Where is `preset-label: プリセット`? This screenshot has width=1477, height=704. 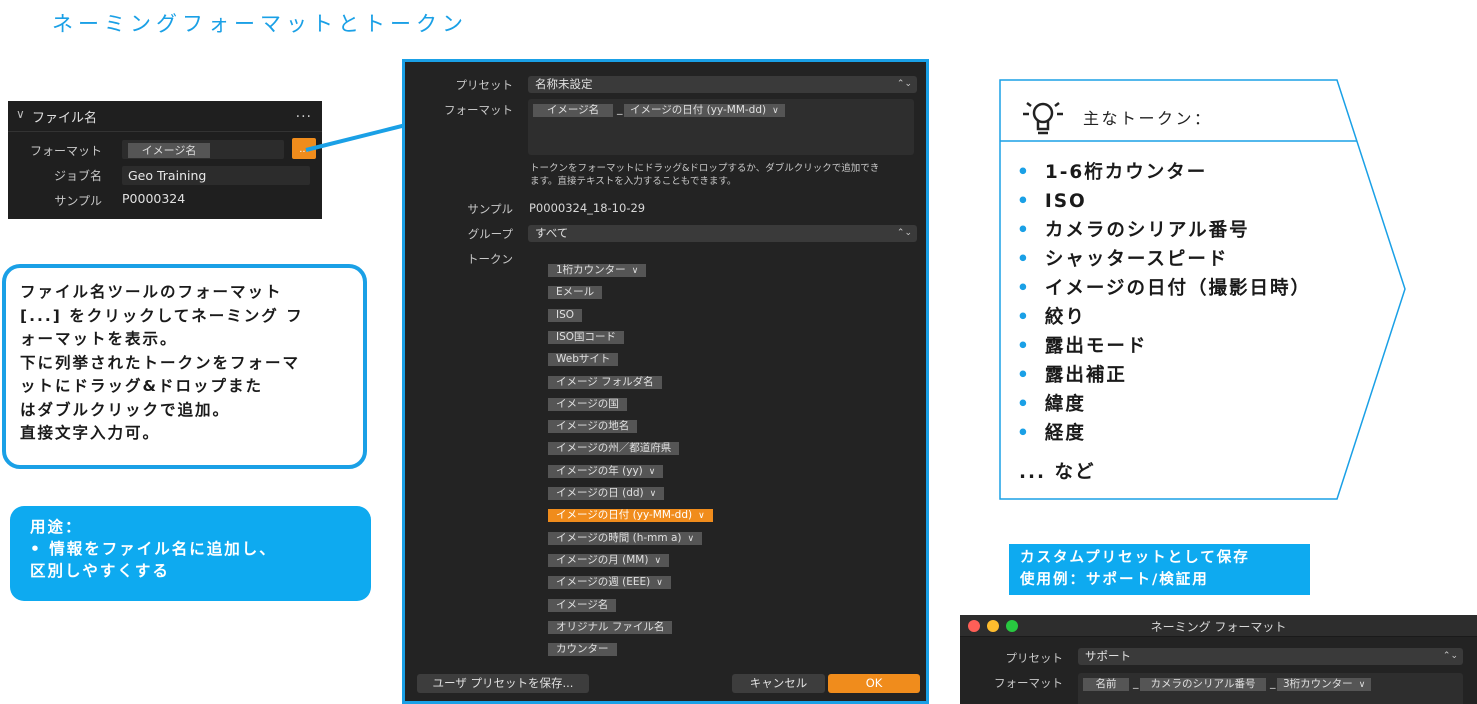 preset-label: プリセット is located at coordinates (484, 85).